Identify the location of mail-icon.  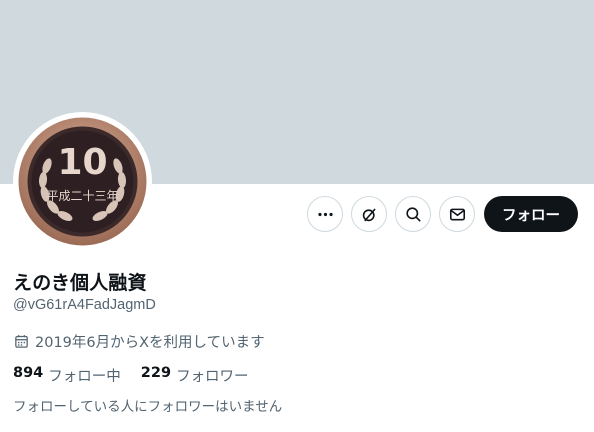
(457, 214).